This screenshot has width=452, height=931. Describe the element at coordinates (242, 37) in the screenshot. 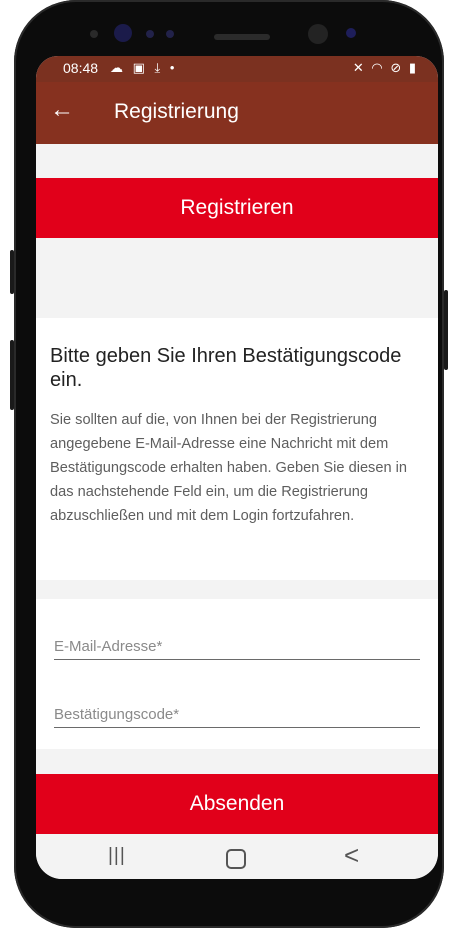

I see `earpiece-speaker` at that location.